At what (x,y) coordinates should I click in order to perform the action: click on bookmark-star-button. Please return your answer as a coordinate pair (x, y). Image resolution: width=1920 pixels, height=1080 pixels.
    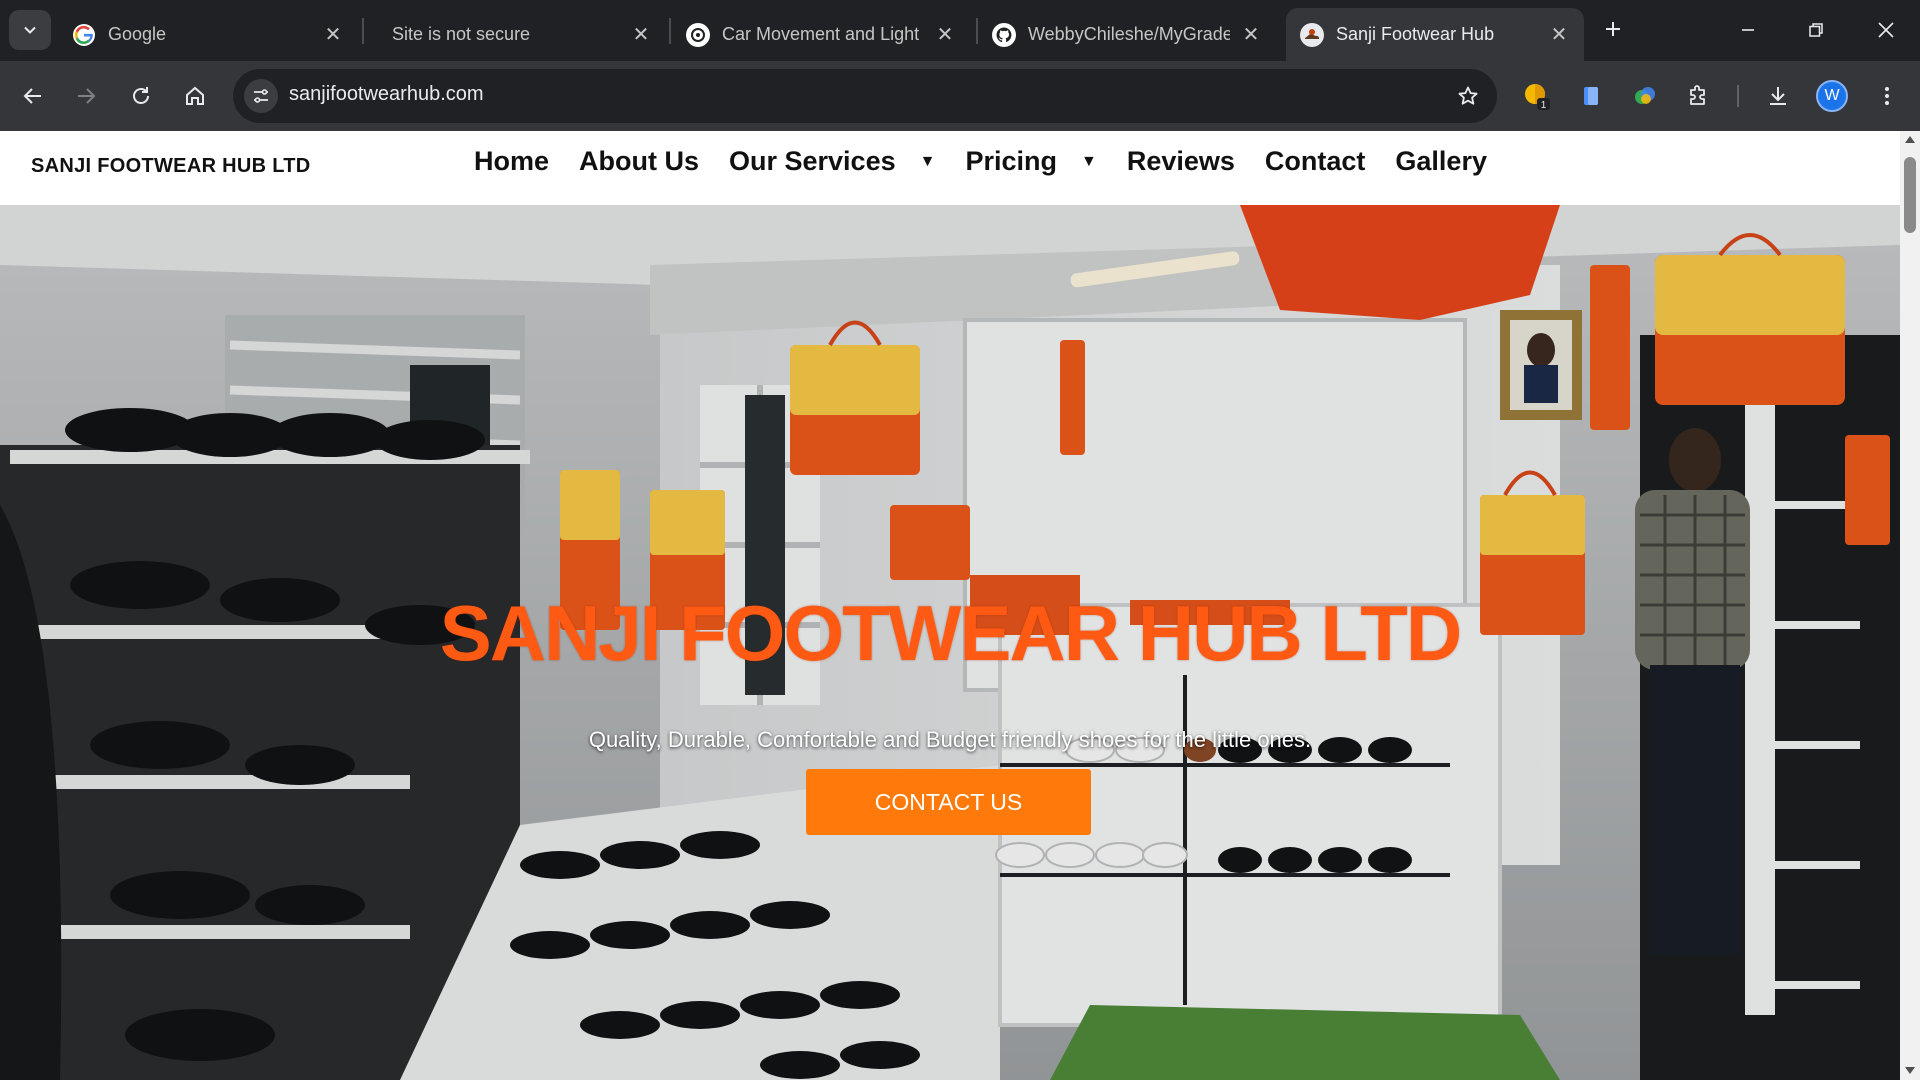
    Looking at the image, I should click on (1468, 96).